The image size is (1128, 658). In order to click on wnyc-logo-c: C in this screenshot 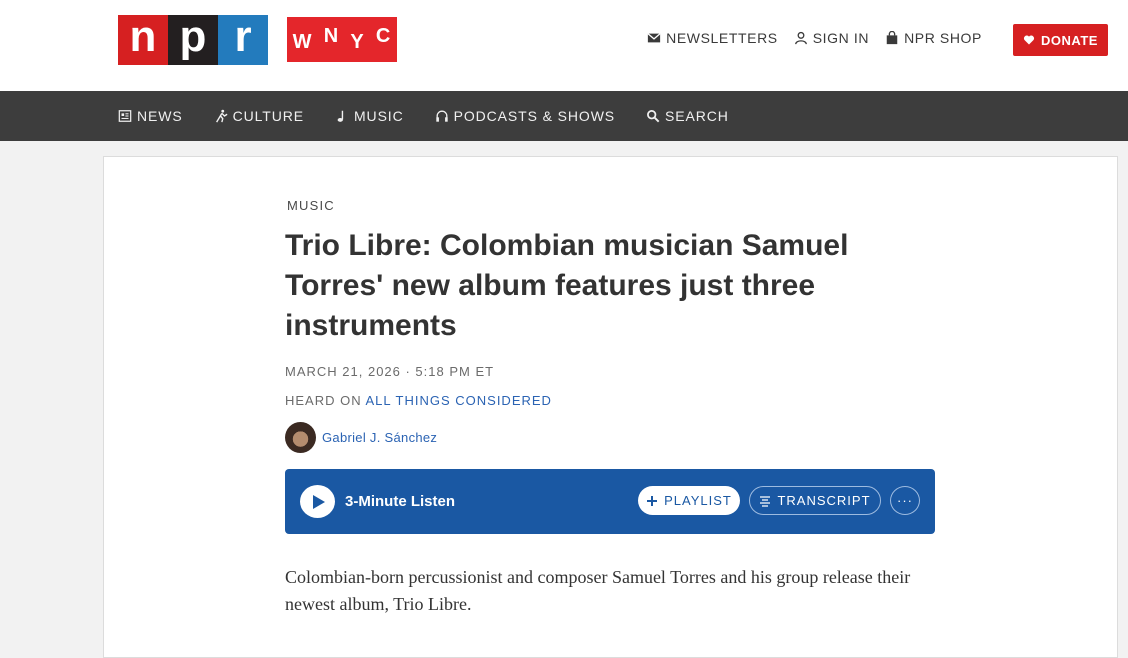, I will do `click(383, 36)`.